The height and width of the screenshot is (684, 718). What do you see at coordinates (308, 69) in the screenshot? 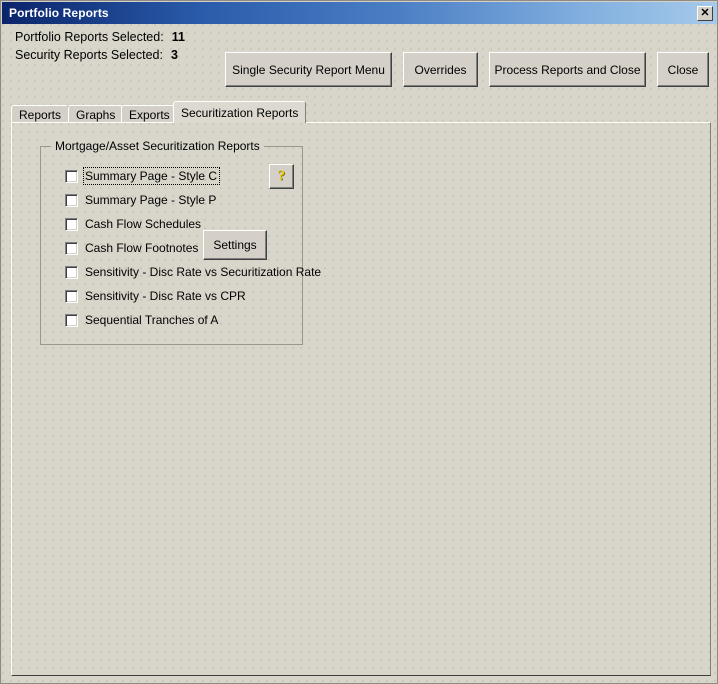
I see `single-security-report-menu-button: Single Security Report Menu` at bounding box center [308, 69].